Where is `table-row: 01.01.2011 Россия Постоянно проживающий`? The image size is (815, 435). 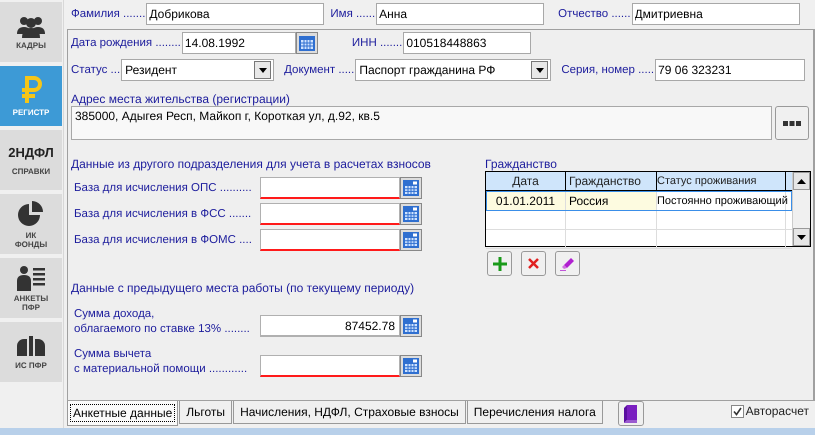 table-row: 01.01.2011 Россия Постоянно проживающий is located at coordinates (639, 201).